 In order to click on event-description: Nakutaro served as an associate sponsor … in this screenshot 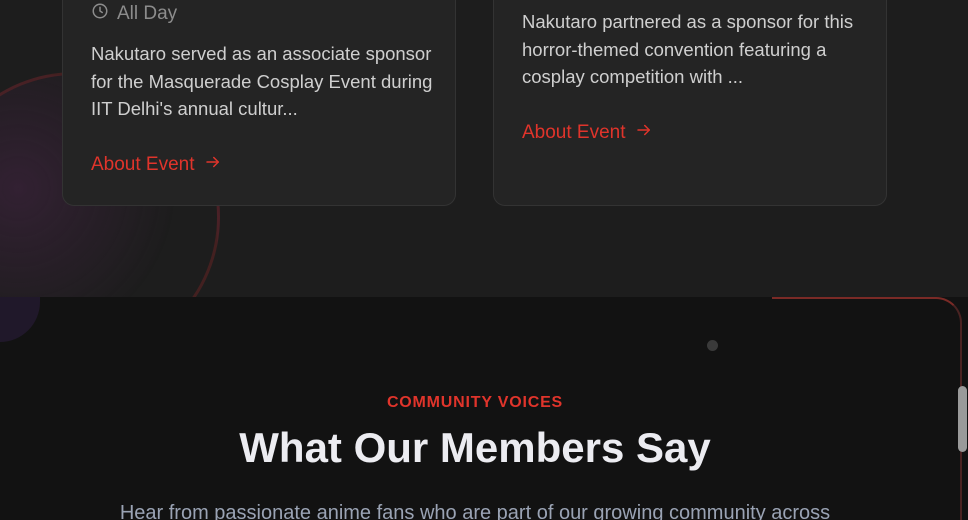, I will do `click(262, 81)`.